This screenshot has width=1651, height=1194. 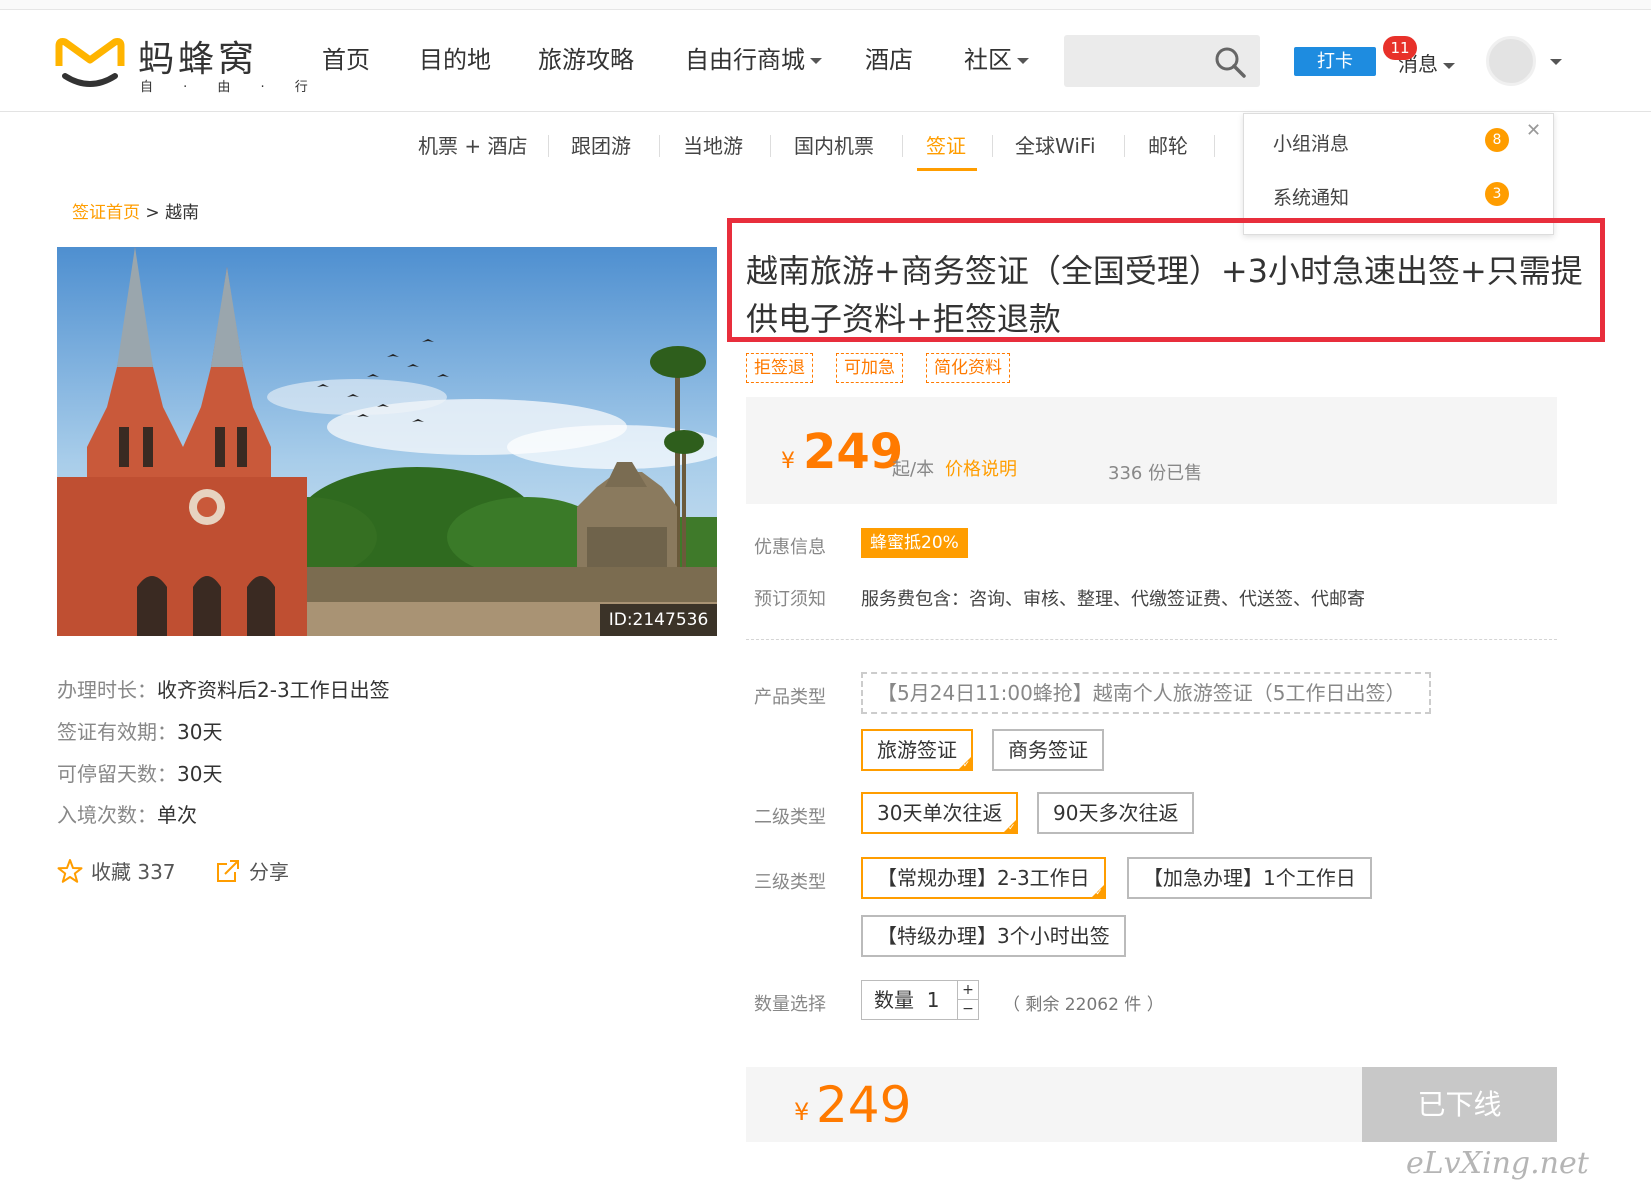 What do you see at coordinates (988, 60) in the screenshot?
I see `nav-community-label: 社区` at bounding box center [988, 60].